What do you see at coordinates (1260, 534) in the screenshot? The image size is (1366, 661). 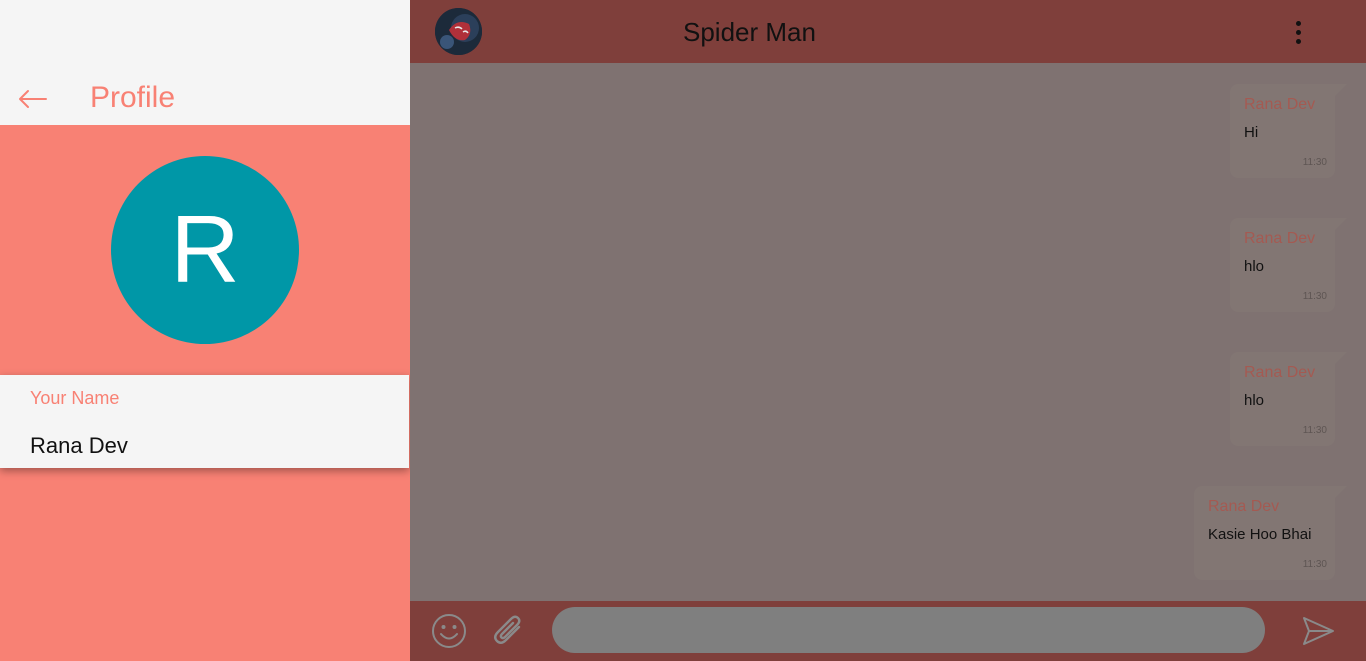 I see `message-text: Kasie Hoo Bhai` at bounding box center [1260, 534].